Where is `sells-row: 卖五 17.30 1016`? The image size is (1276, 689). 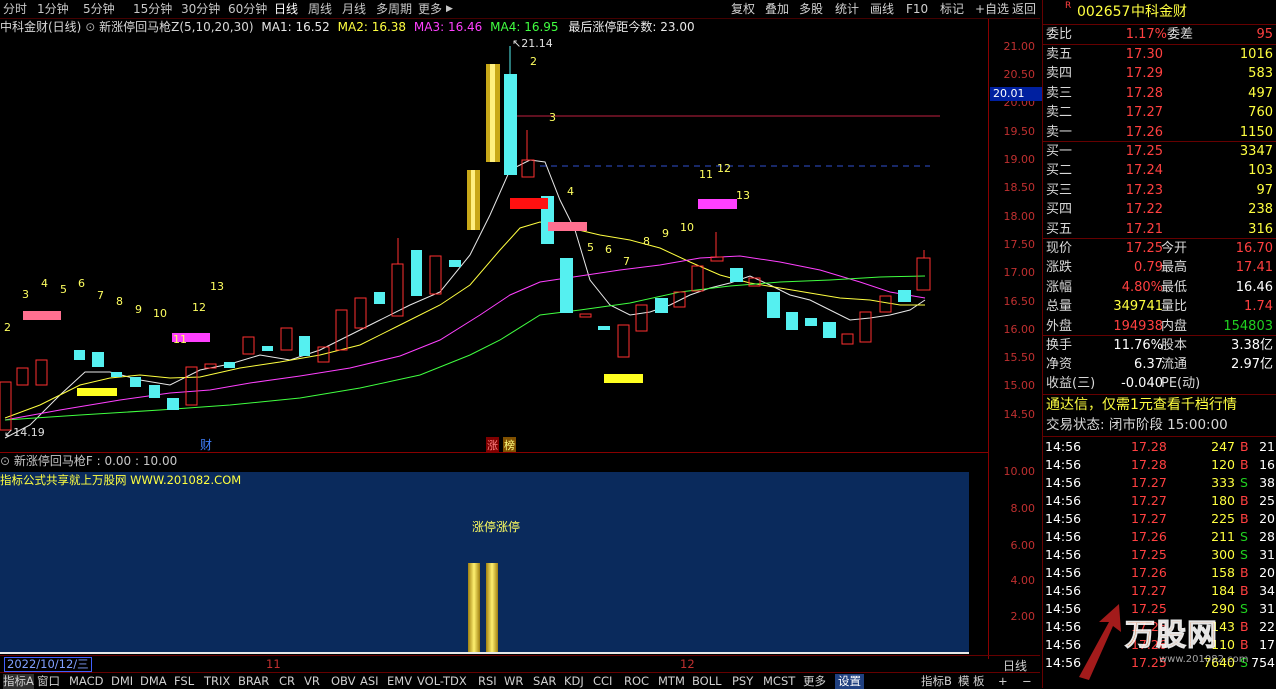 sells-row: 卖五 17.30 1016 is located at coordinates (1159, 54).